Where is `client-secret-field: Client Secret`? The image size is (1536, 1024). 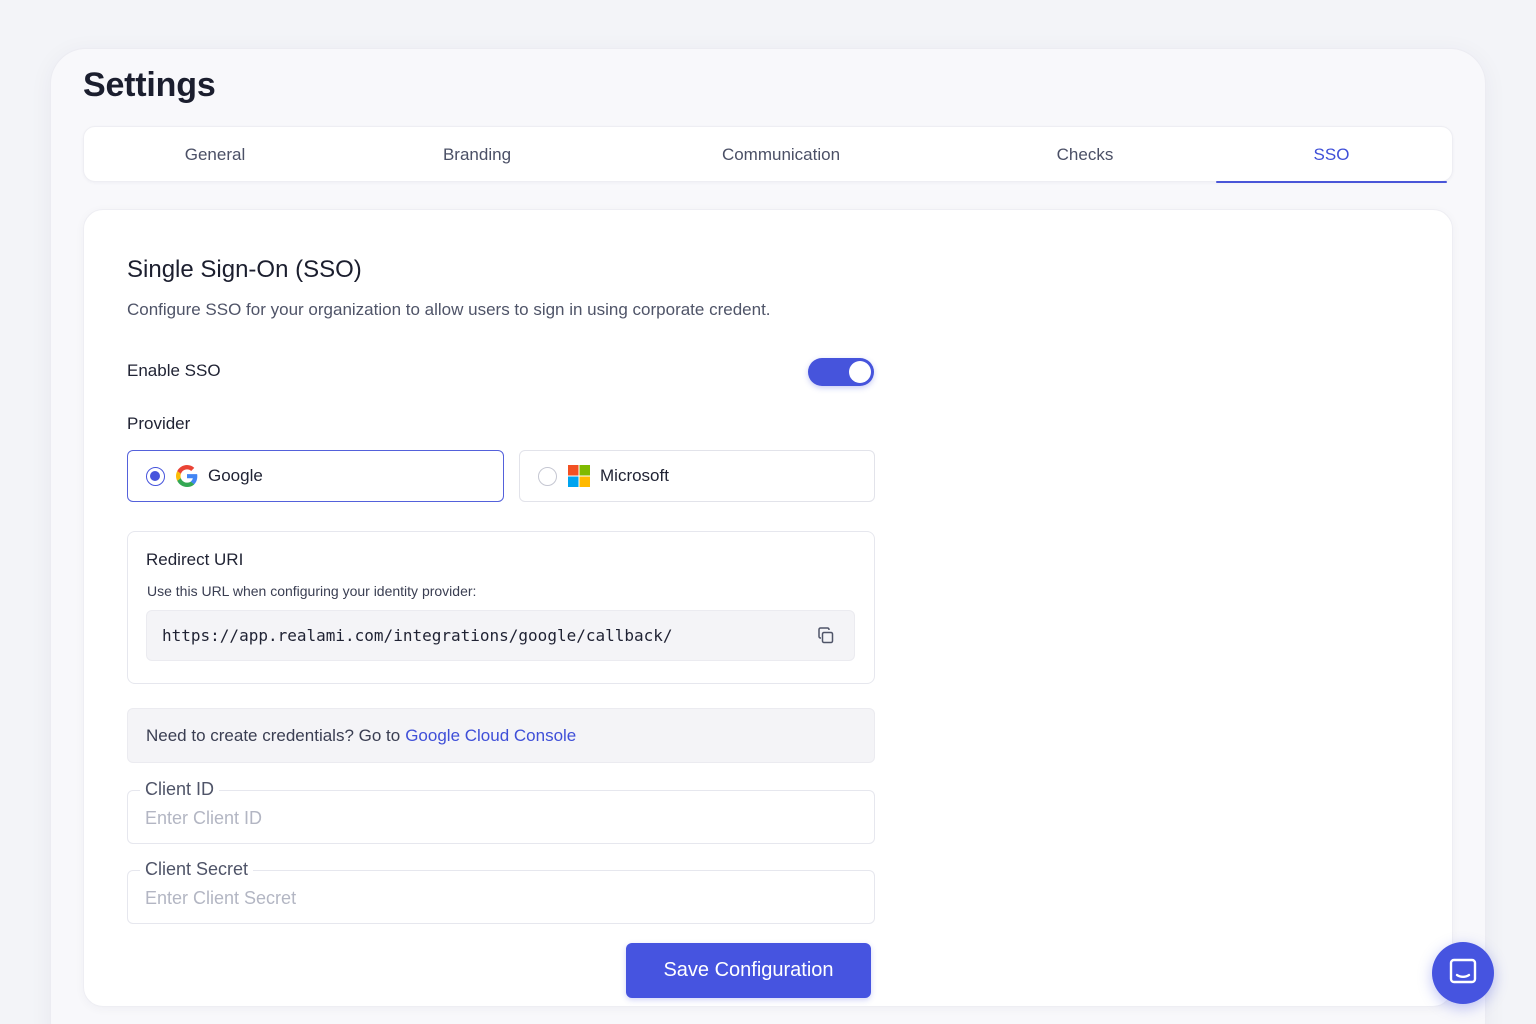
client-secret-field: Client Secret is located at coordinates (501, 891).